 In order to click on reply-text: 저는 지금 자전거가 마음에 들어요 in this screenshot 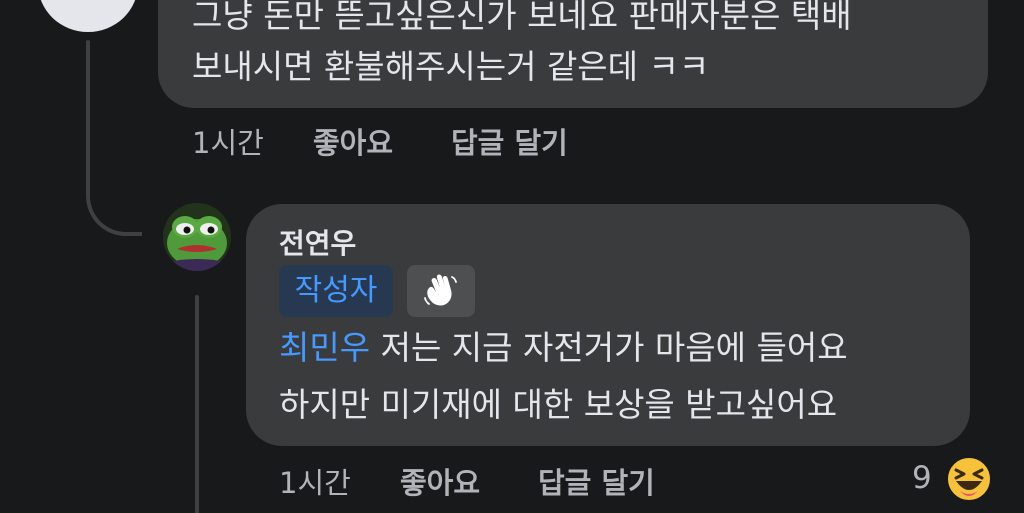, I will do `click(609, 347)`.